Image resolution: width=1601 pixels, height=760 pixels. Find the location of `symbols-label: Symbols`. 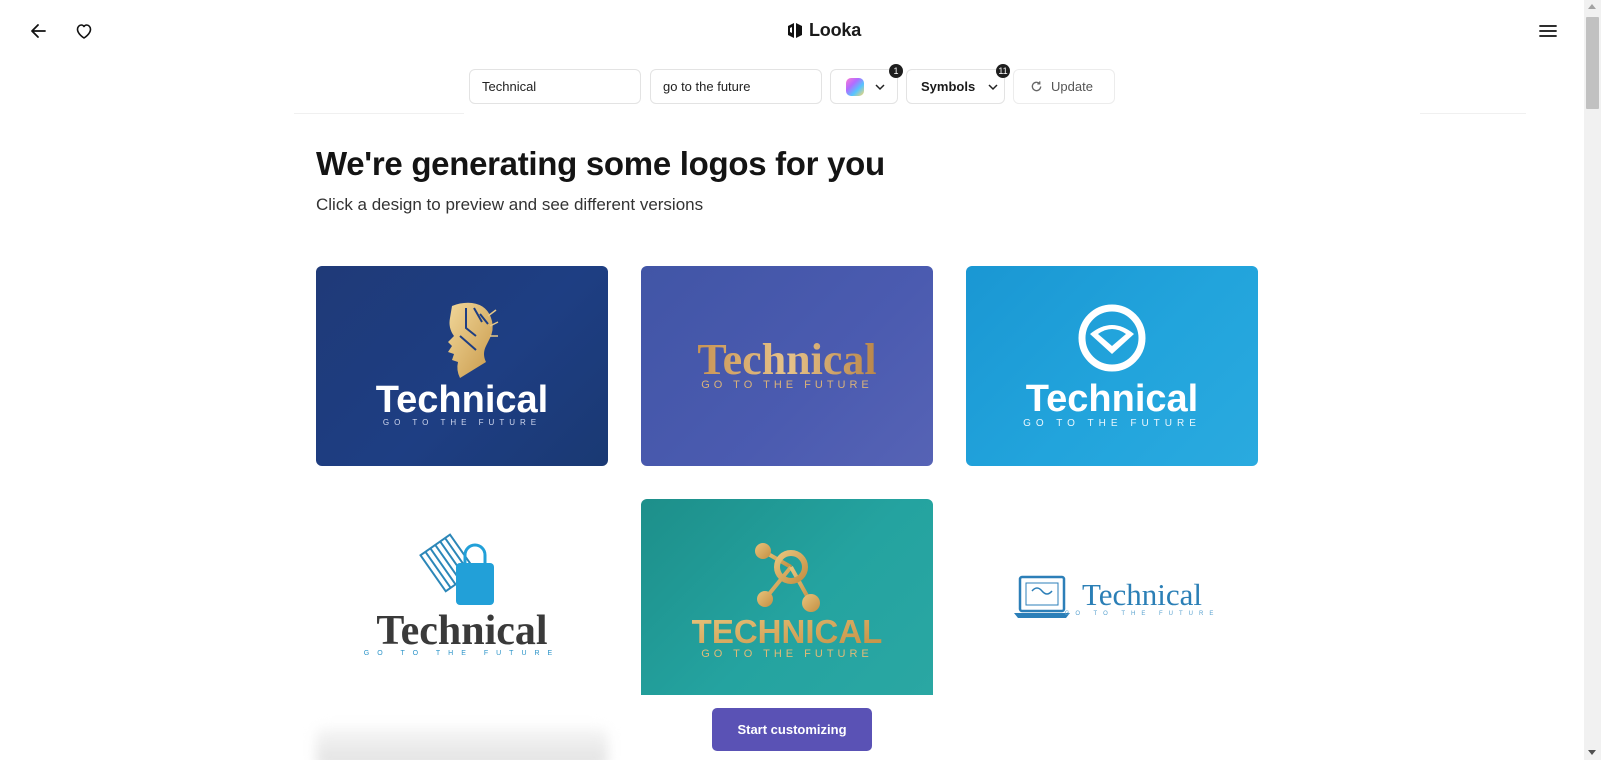

symbols-label: Symbols is located at coordinates (948, 86).